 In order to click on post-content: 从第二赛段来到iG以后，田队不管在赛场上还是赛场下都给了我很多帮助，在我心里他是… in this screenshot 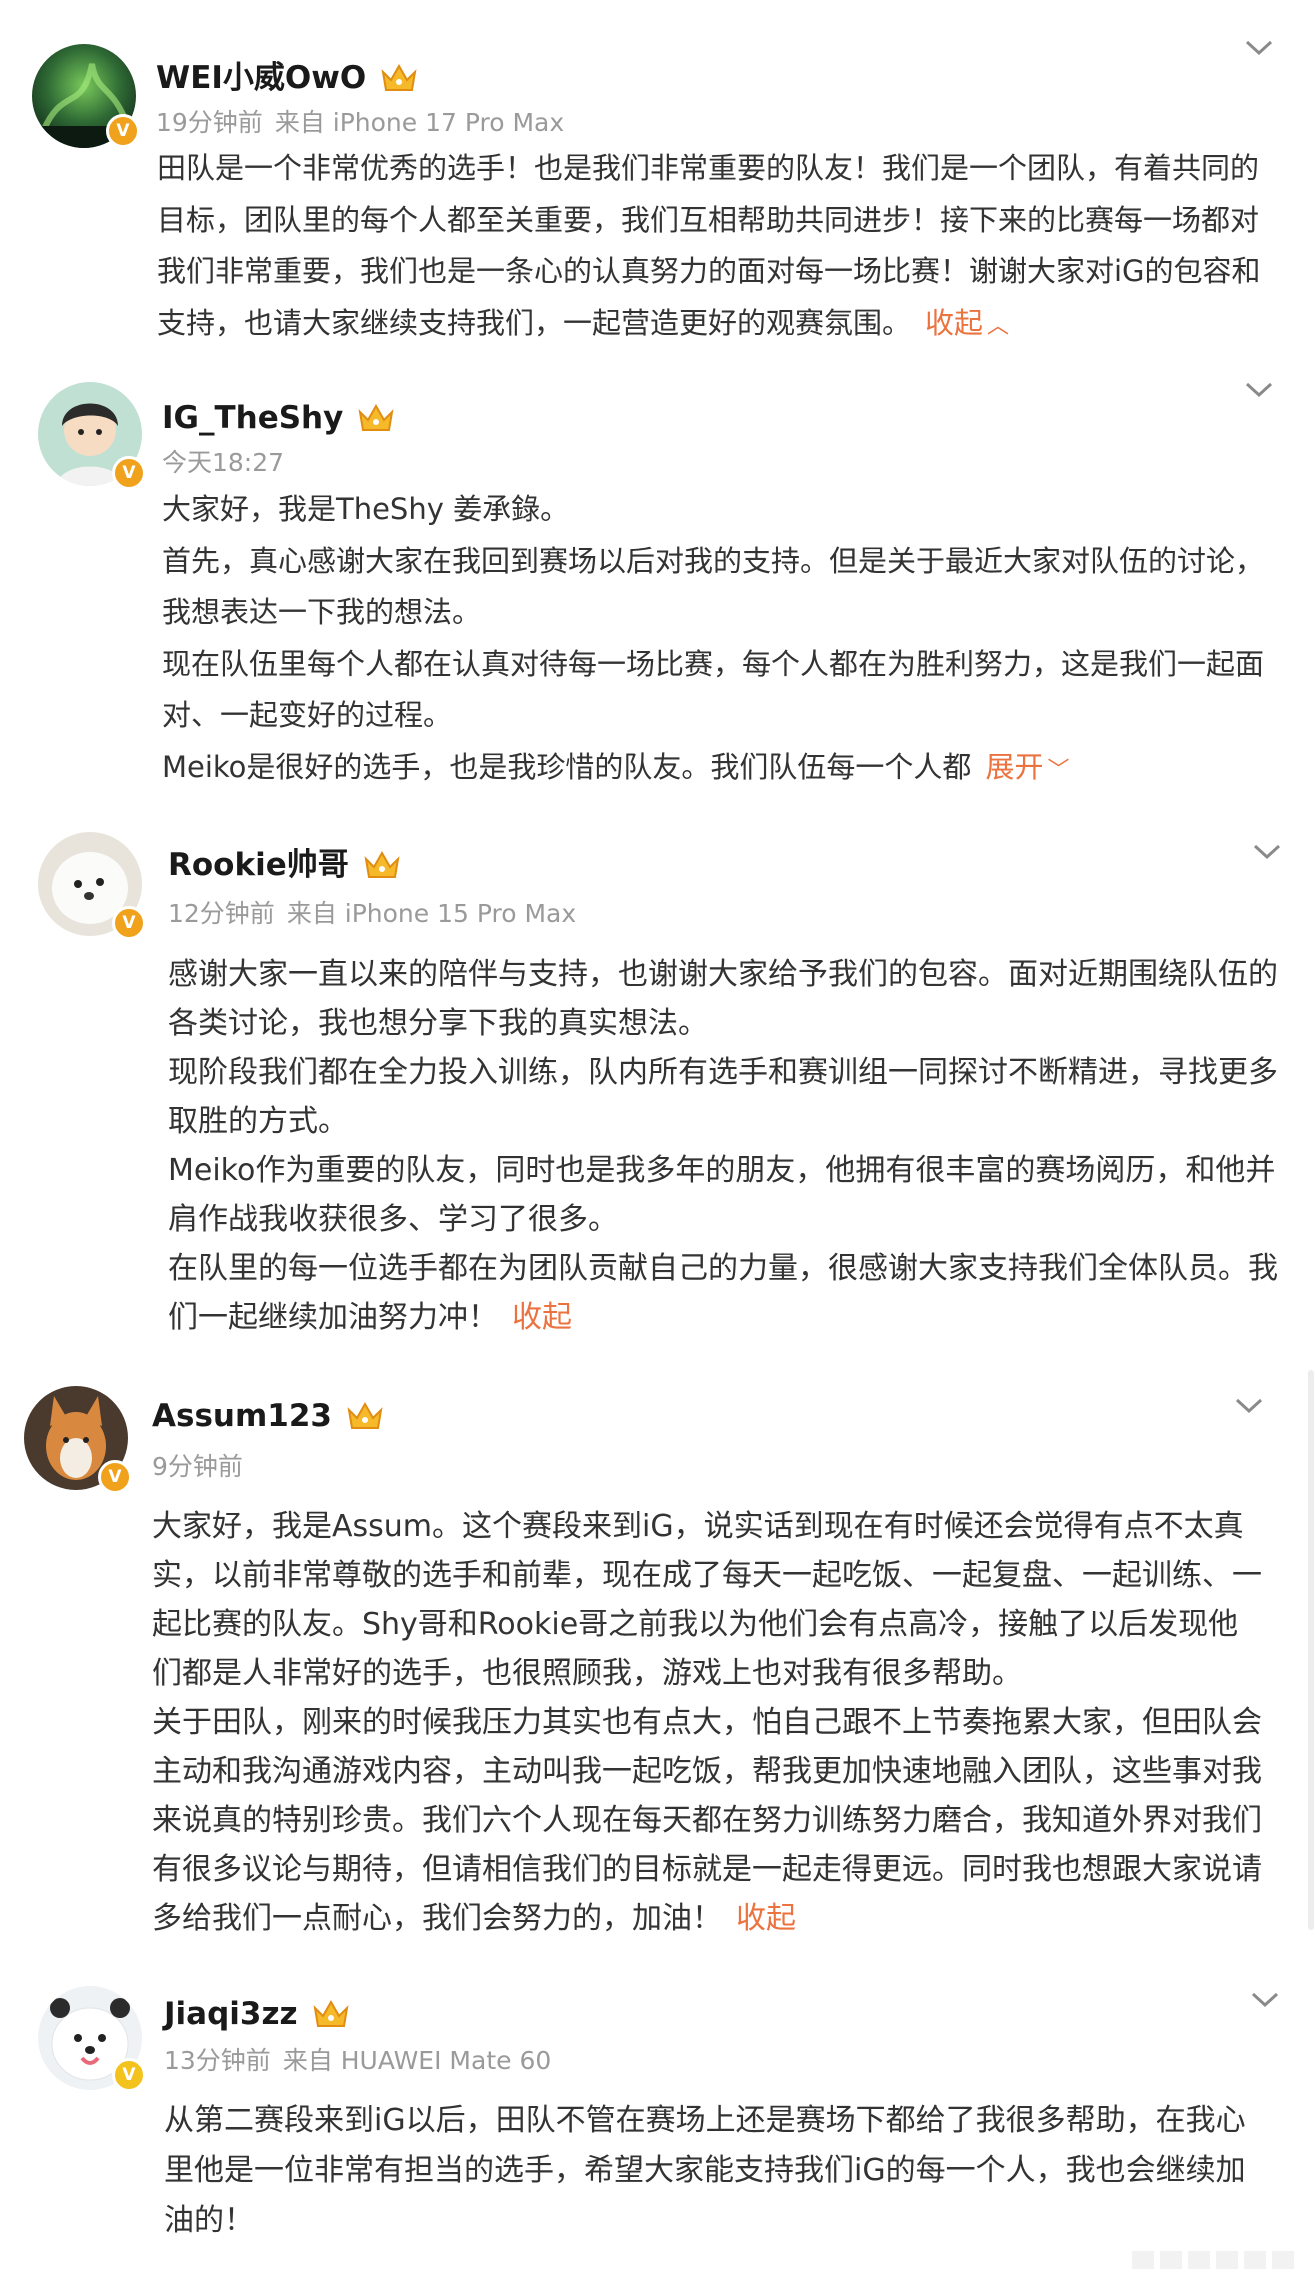, I will do `click(719, 2171)`.